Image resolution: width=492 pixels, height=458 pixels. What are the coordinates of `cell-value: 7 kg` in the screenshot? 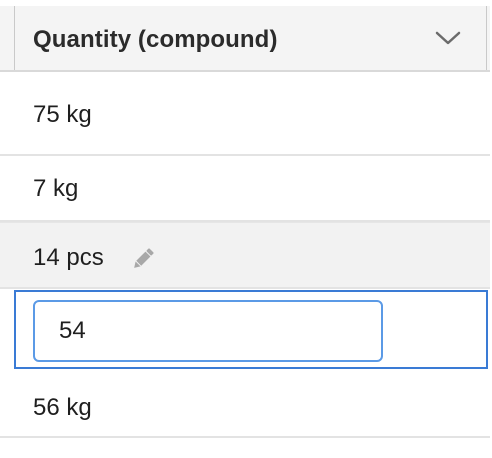 It's located at (56, 188).